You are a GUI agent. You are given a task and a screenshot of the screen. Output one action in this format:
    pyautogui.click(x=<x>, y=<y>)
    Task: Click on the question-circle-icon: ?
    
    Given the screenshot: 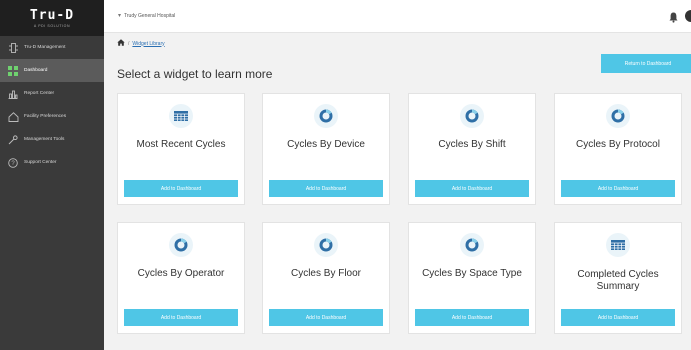 What is the action you would take?
    pyautogui.click(x=13, y=162)
    